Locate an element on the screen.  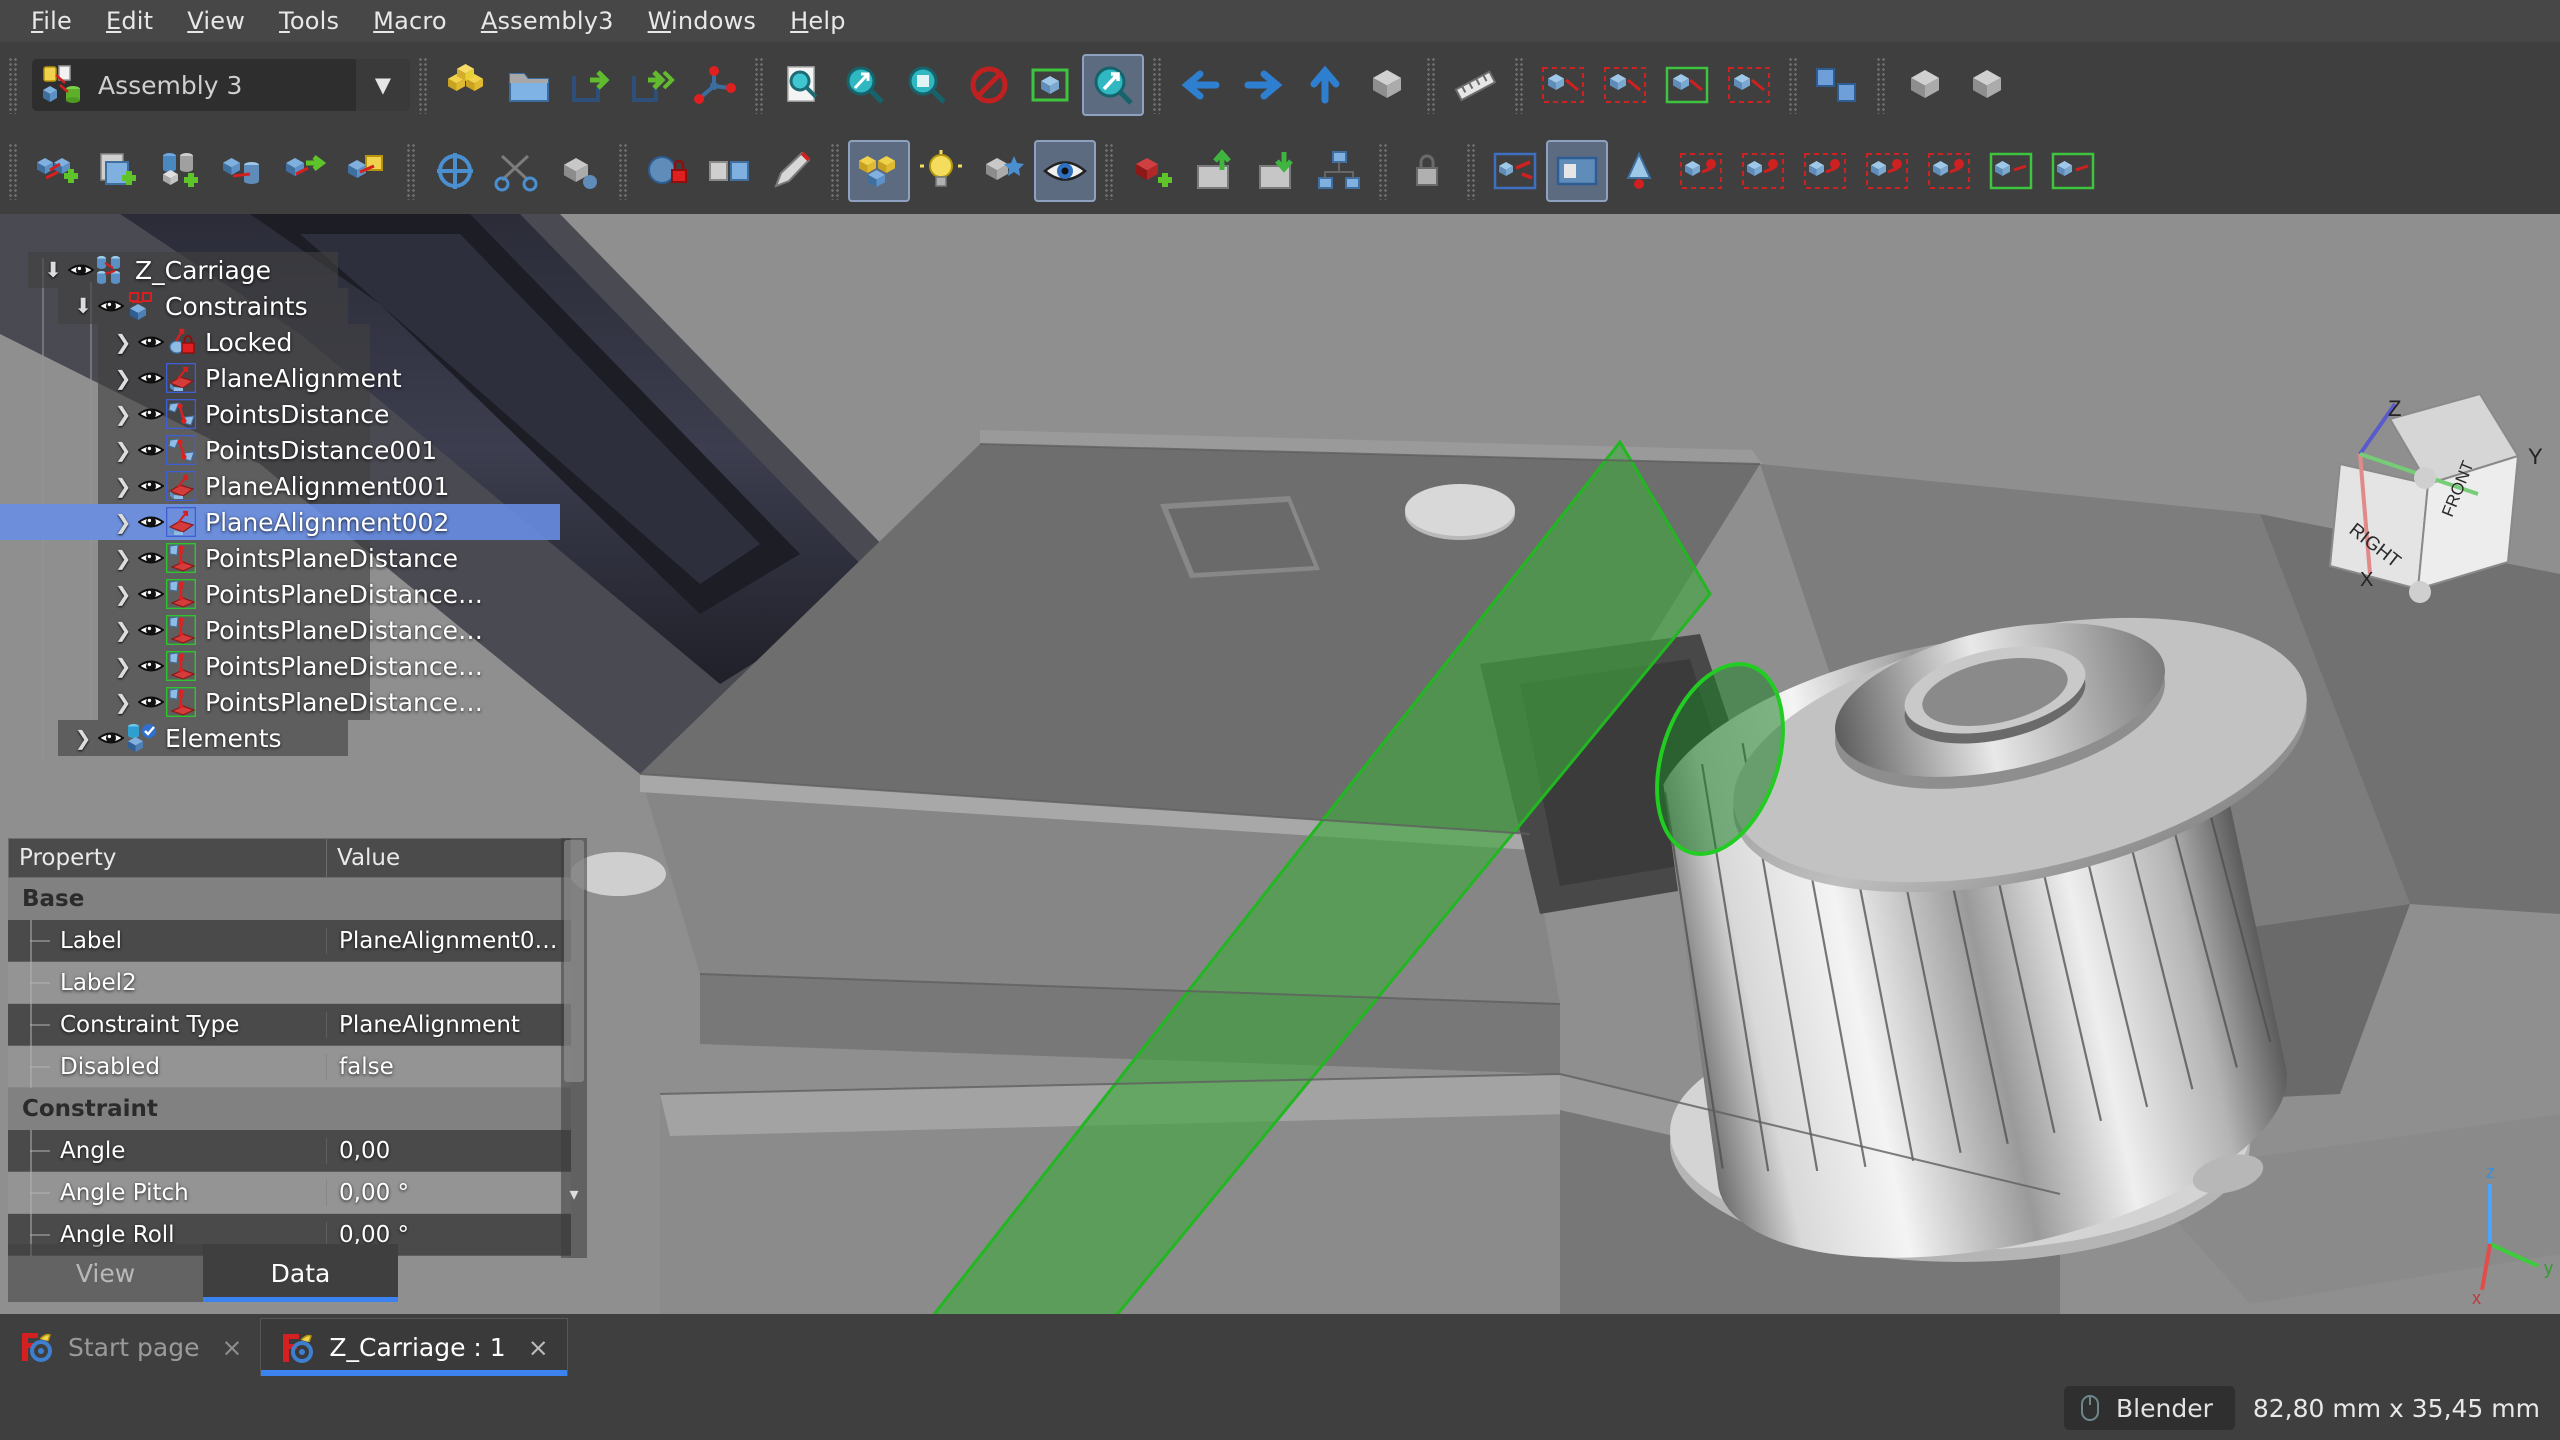
constraint-plane-button is located at coordinates (1687, 85).